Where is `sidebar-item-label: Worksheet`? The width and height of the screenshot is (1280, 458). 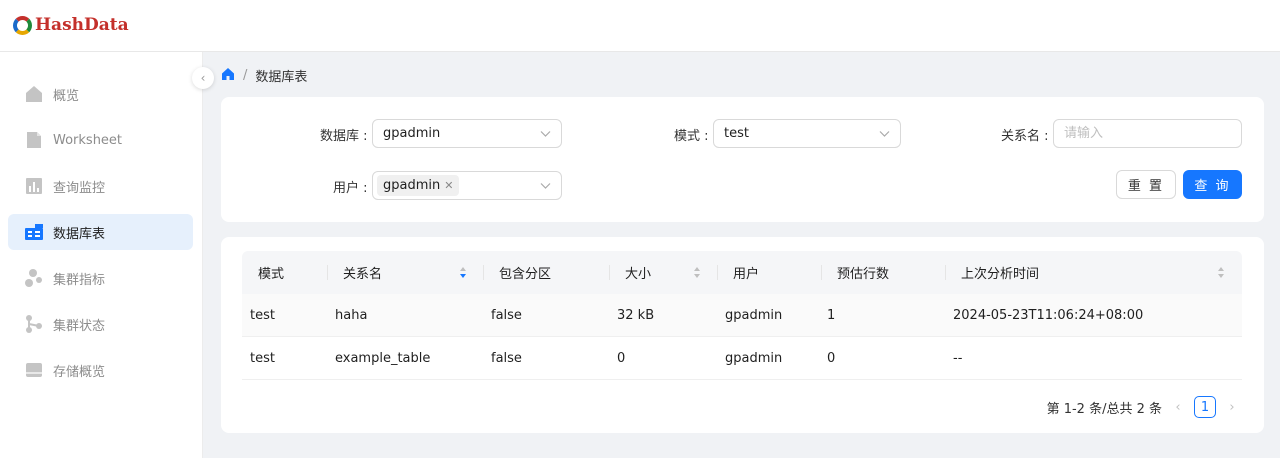 sidebar-item-label: Worksheet is located at coordinates (88, 140).